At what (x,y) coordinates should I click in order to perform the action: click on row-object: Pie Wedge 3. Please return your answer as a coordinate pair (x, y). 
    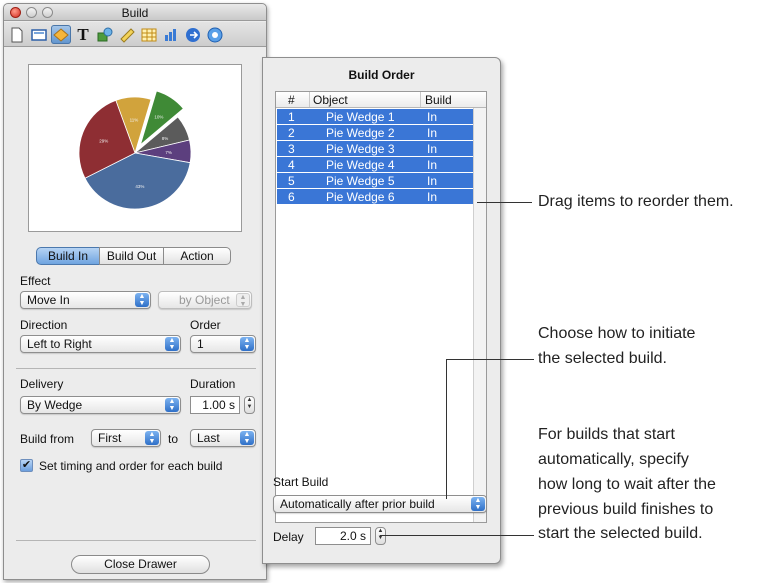
    Looking at the image, I should click on (360, 149).